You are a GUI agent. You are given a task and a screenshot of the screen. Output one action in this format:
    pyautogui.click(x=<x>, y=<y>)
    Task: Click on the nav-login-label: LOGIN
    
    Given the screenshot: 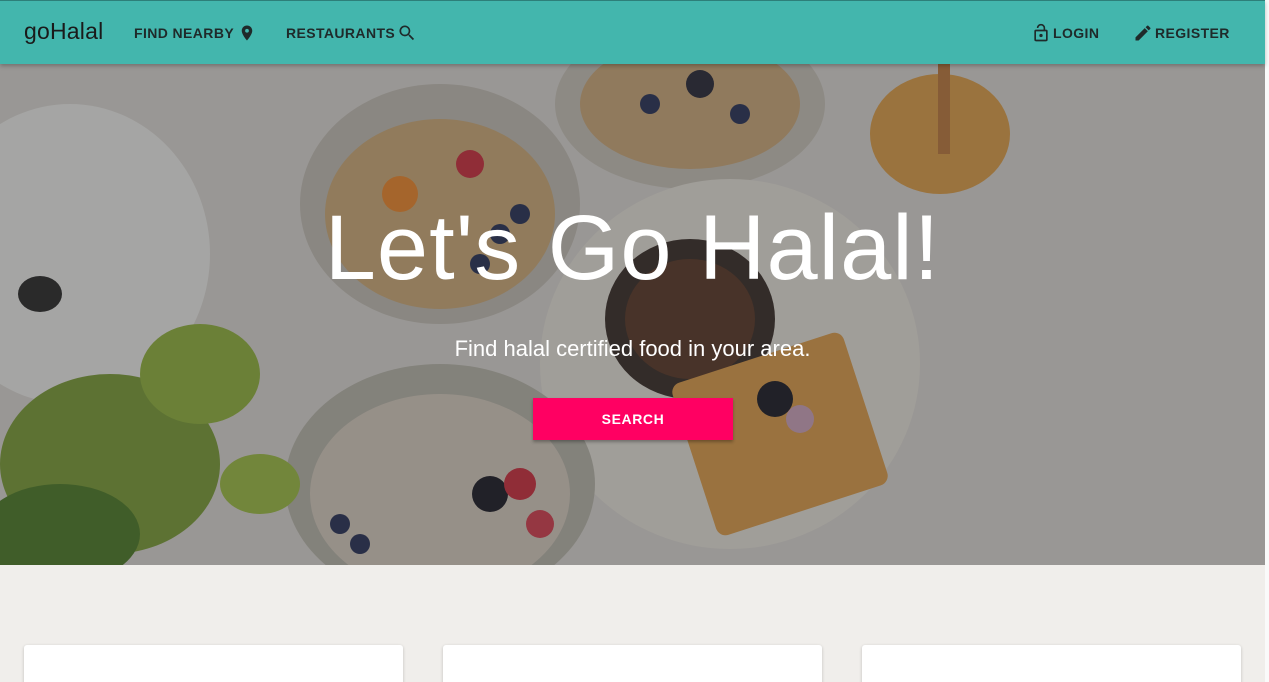 What is the action you would take?
    pyautogui.click(x=1076, y=33)
    